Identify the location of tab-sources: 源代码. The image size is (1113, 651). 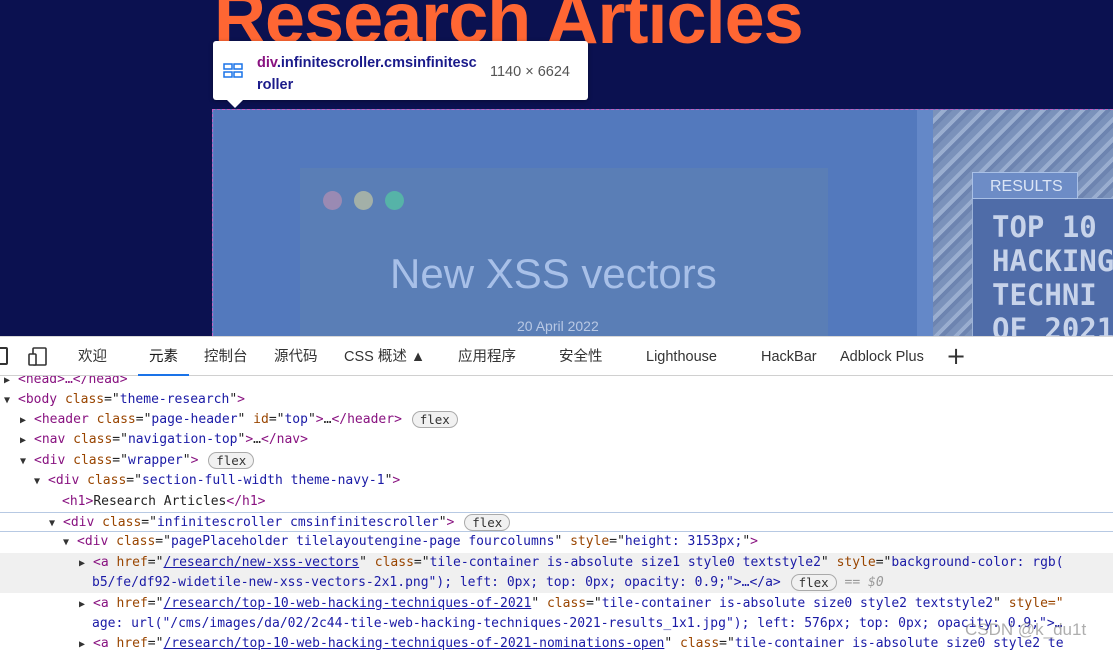
(296, 356).